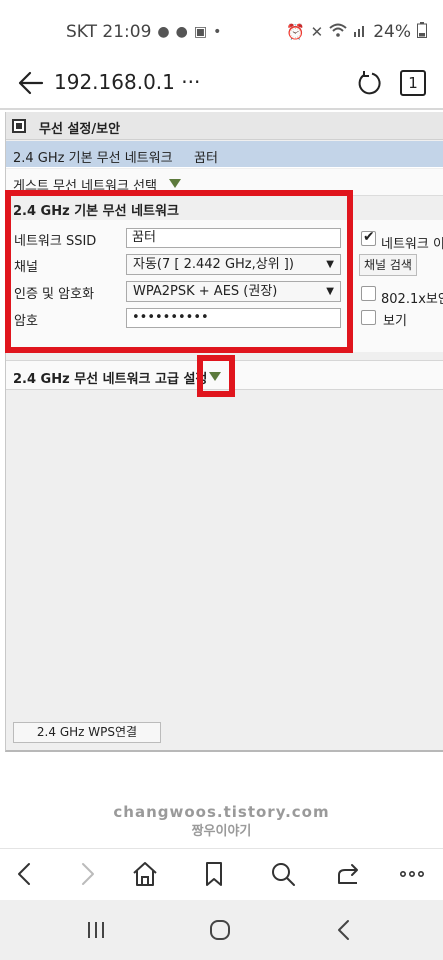  Describe the element at coordinates (214, 874) in the screenshot. I see `bookmark-icon` at that location.